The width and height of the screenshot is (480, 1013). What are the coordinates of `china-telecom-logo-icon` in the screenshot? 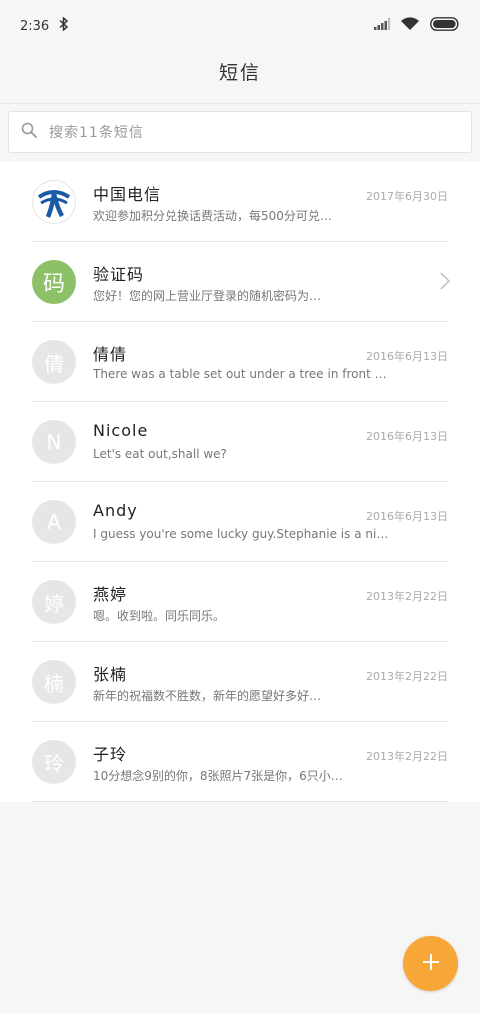 It's located at (54, 202).